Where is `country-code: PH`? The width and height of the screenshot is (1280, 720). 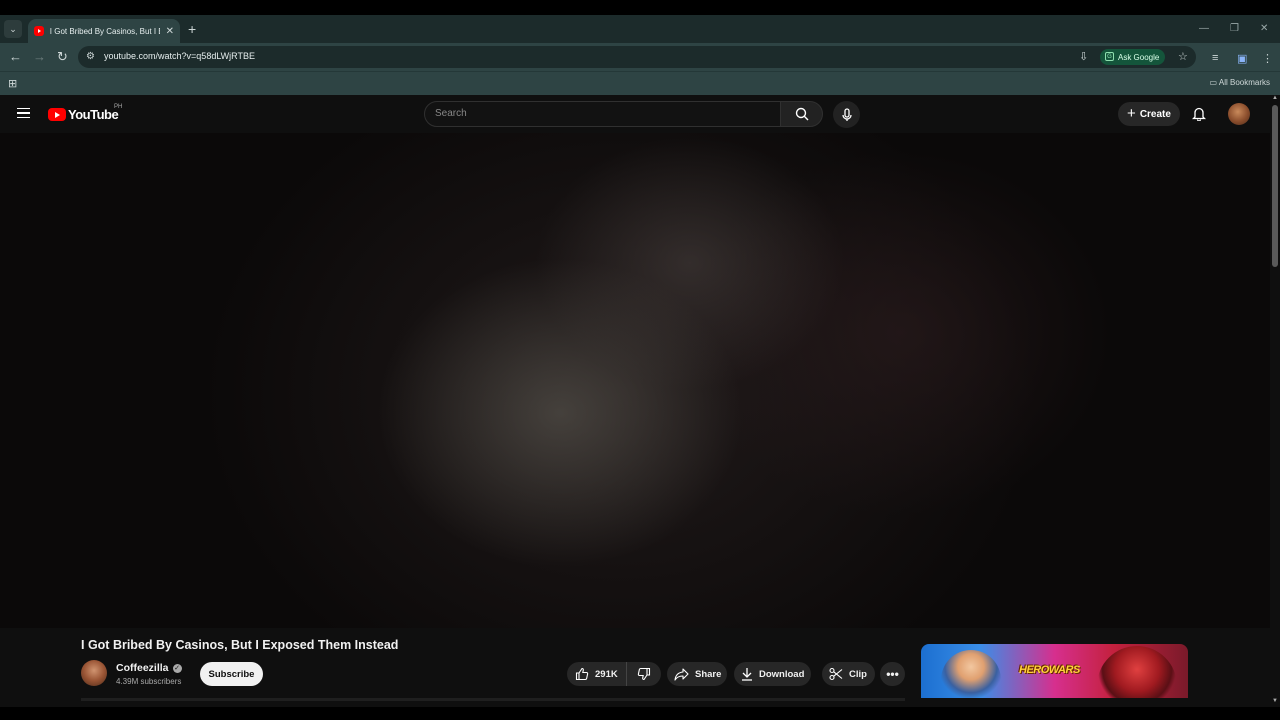
country-code: PH is located at coordinates (118, 107).